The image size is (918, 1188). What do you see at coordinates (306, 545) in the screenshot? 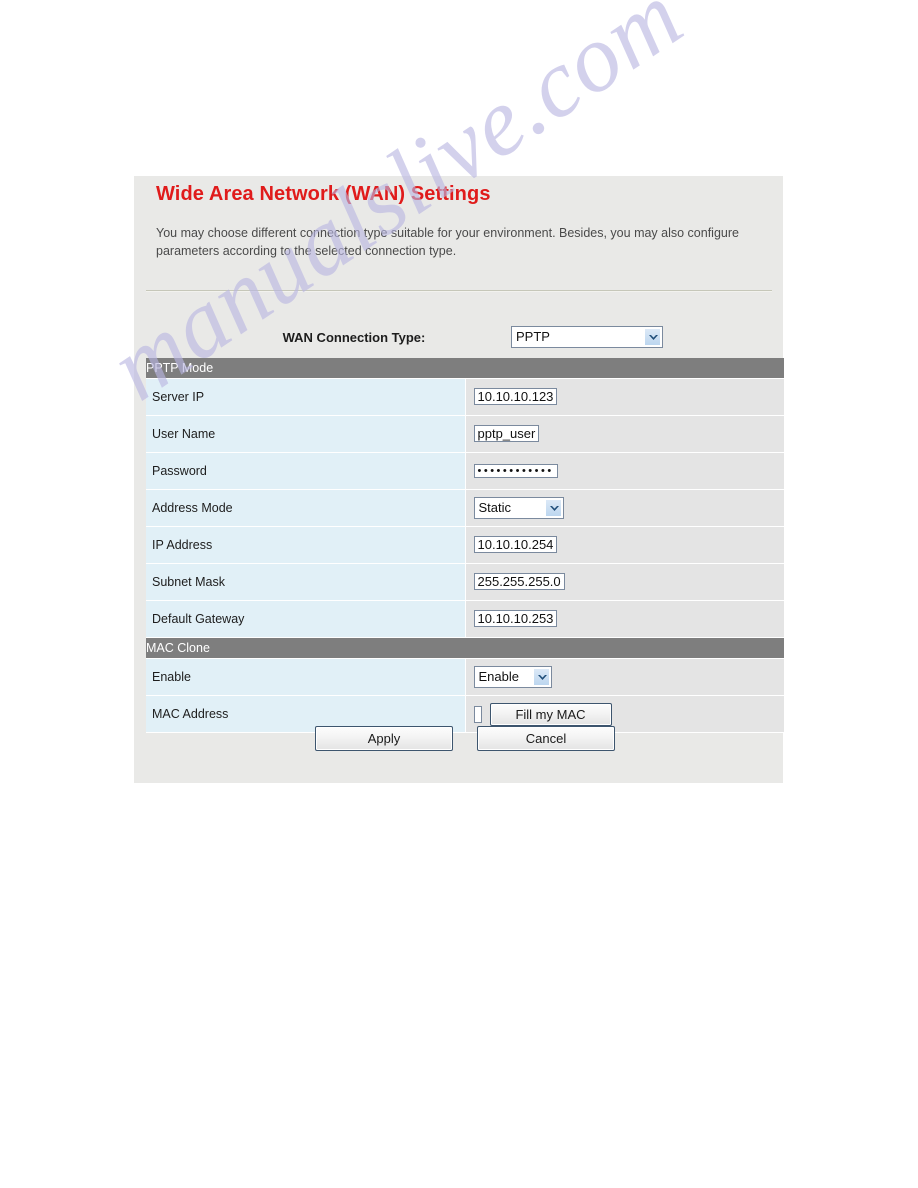
I see `label-ip-address: IP Address` at bounding box center [306, 545].